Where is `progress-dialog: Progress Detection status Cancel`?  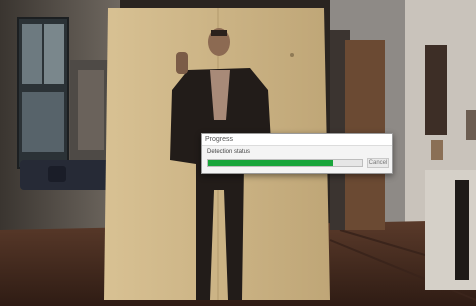 progress-dialog: Progress Detection status Cancel is located at coordinates (297, 153).